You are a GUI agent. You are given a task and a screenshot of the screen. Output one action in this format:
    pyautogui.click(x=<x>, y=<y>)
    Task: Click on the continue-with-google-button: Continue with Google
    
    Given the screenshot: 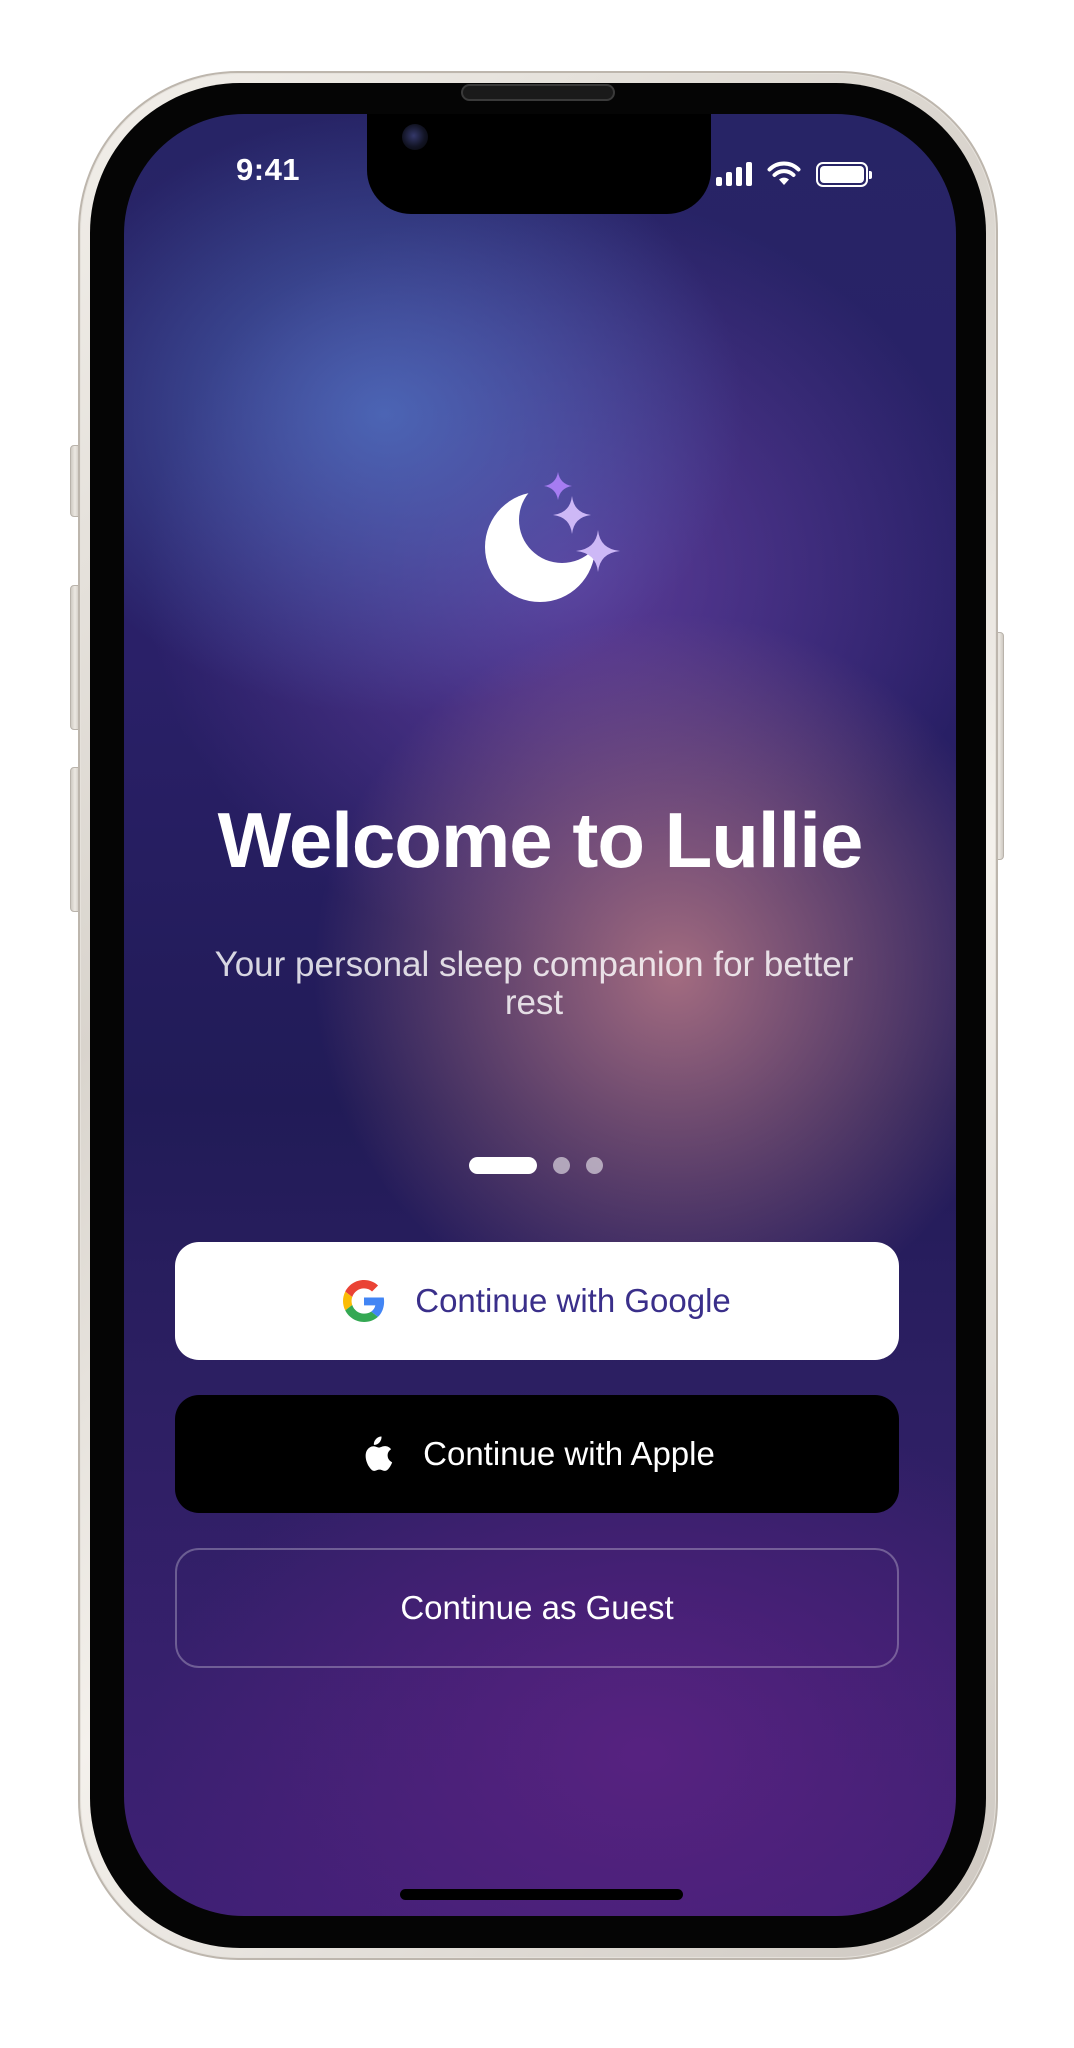 What is the action you would take?
    pyautogui.click(x=537, y=1301)
    